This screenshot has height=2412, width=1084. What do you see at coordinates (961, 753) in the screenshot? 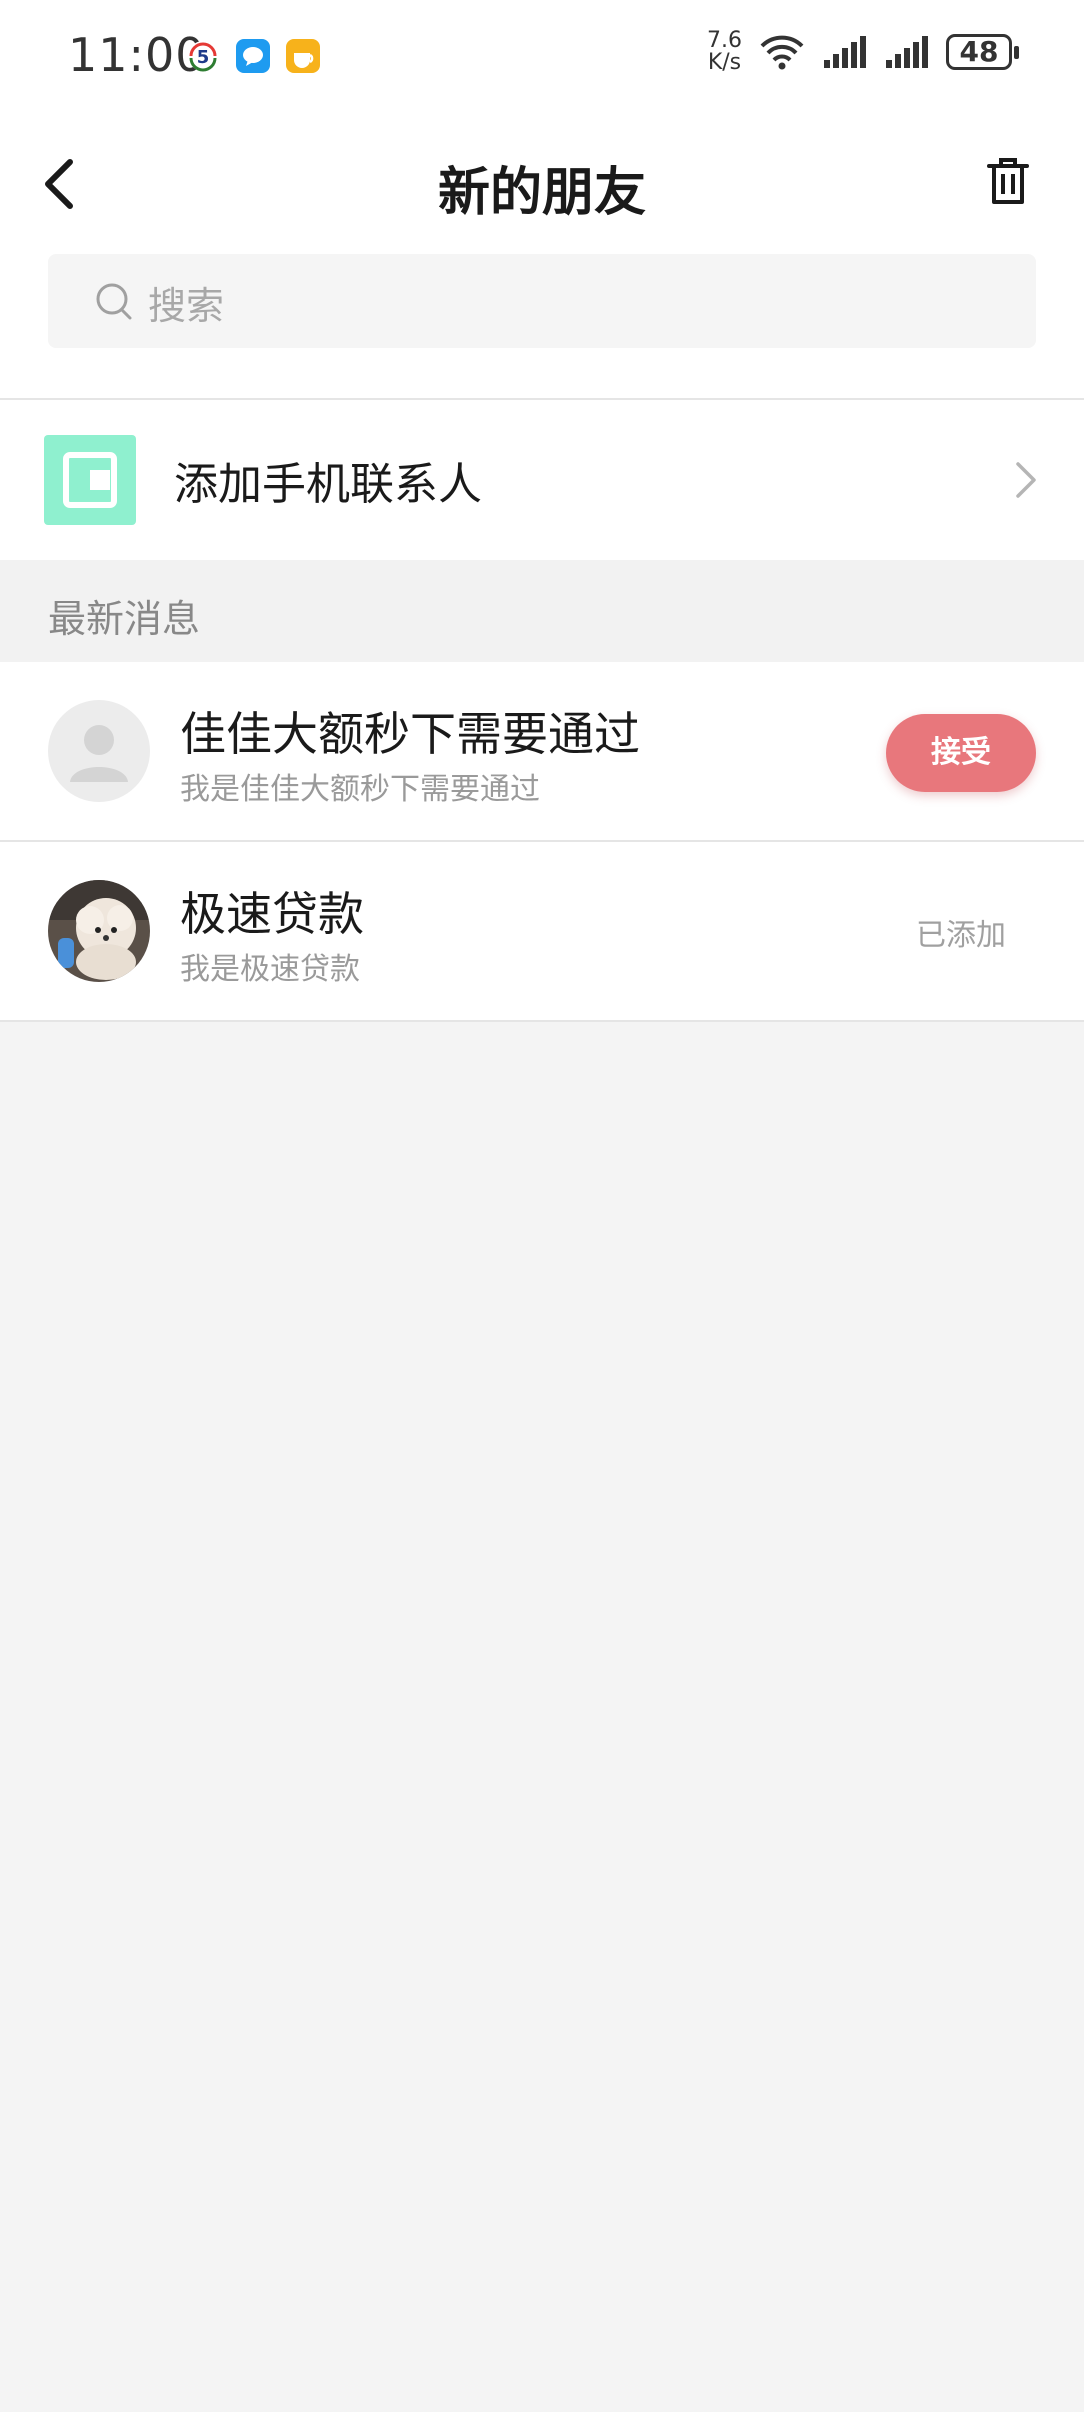
I see `accept-button: 接受` at bounding box center [961, 753].